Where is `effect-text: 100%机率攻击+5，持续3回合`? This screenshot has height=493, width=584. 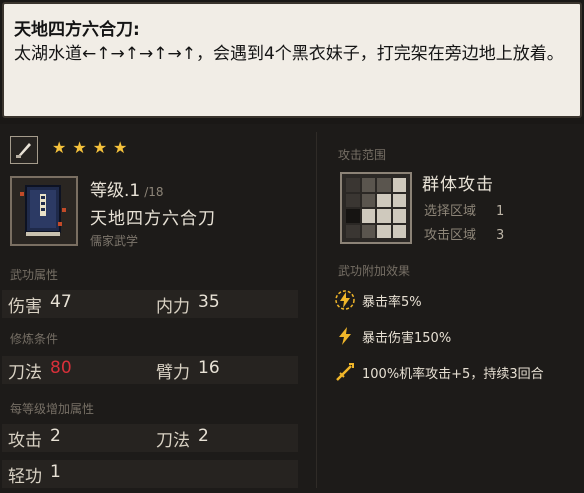 effect-text: 100%机率攻击+5，持续3回合 is located at coordinates (453, 374).